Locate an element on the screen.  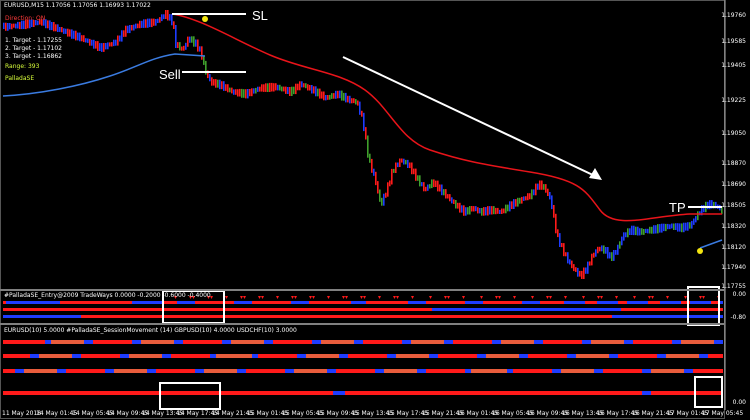
entry-arrow is located at coordinates (361, 297).